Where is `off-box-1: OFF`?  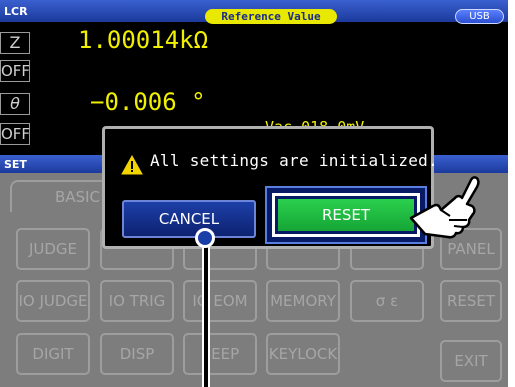
off-box-1: OFF is located at coordinates (15, 71).